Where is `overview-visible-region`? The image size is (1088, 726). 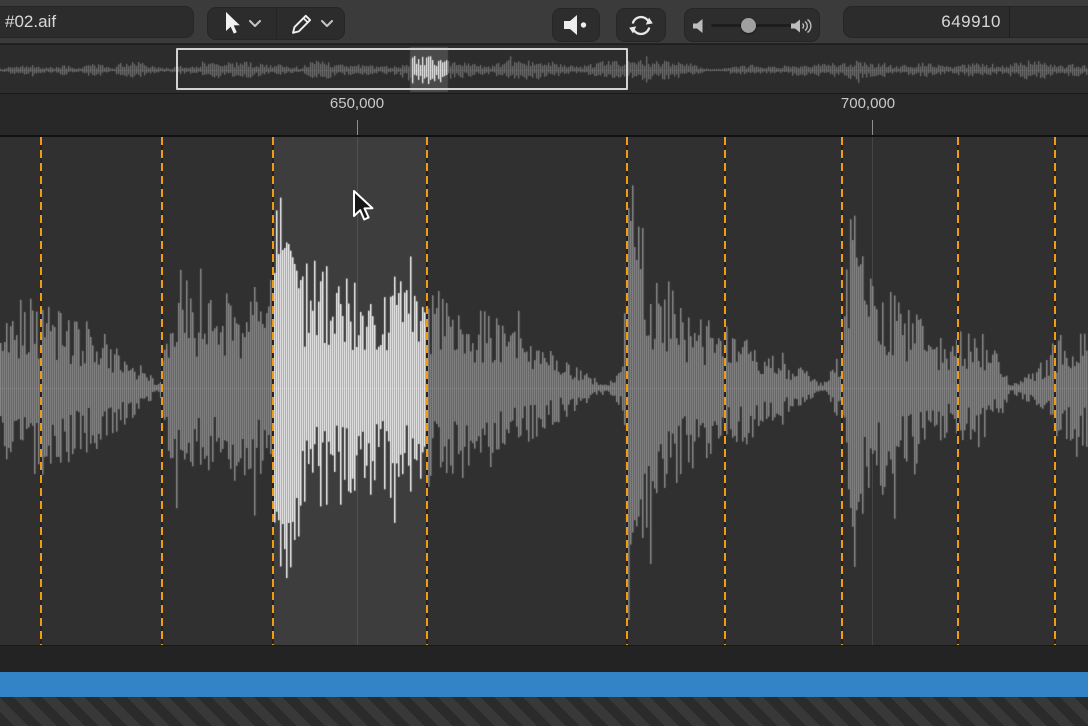
overview-visible-region is located at coordinates (402, 69).